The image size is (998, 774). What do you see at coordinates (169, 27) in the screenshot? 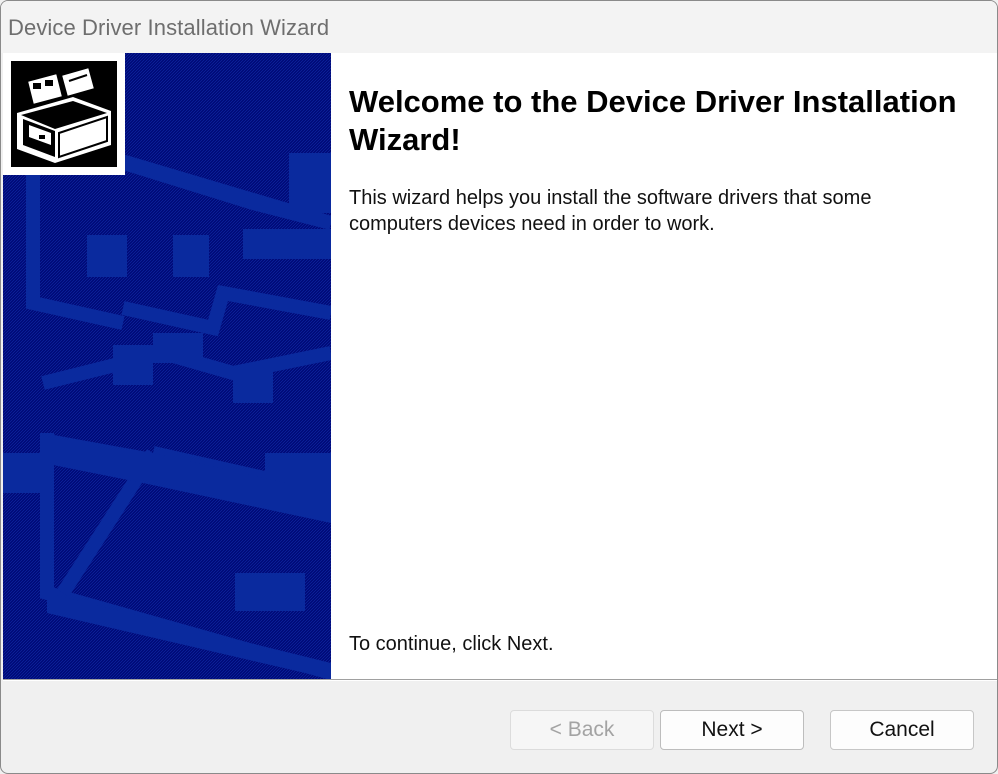
I see `window-title: Device Driver Installation Wizard` at bounding box center [169, 27].